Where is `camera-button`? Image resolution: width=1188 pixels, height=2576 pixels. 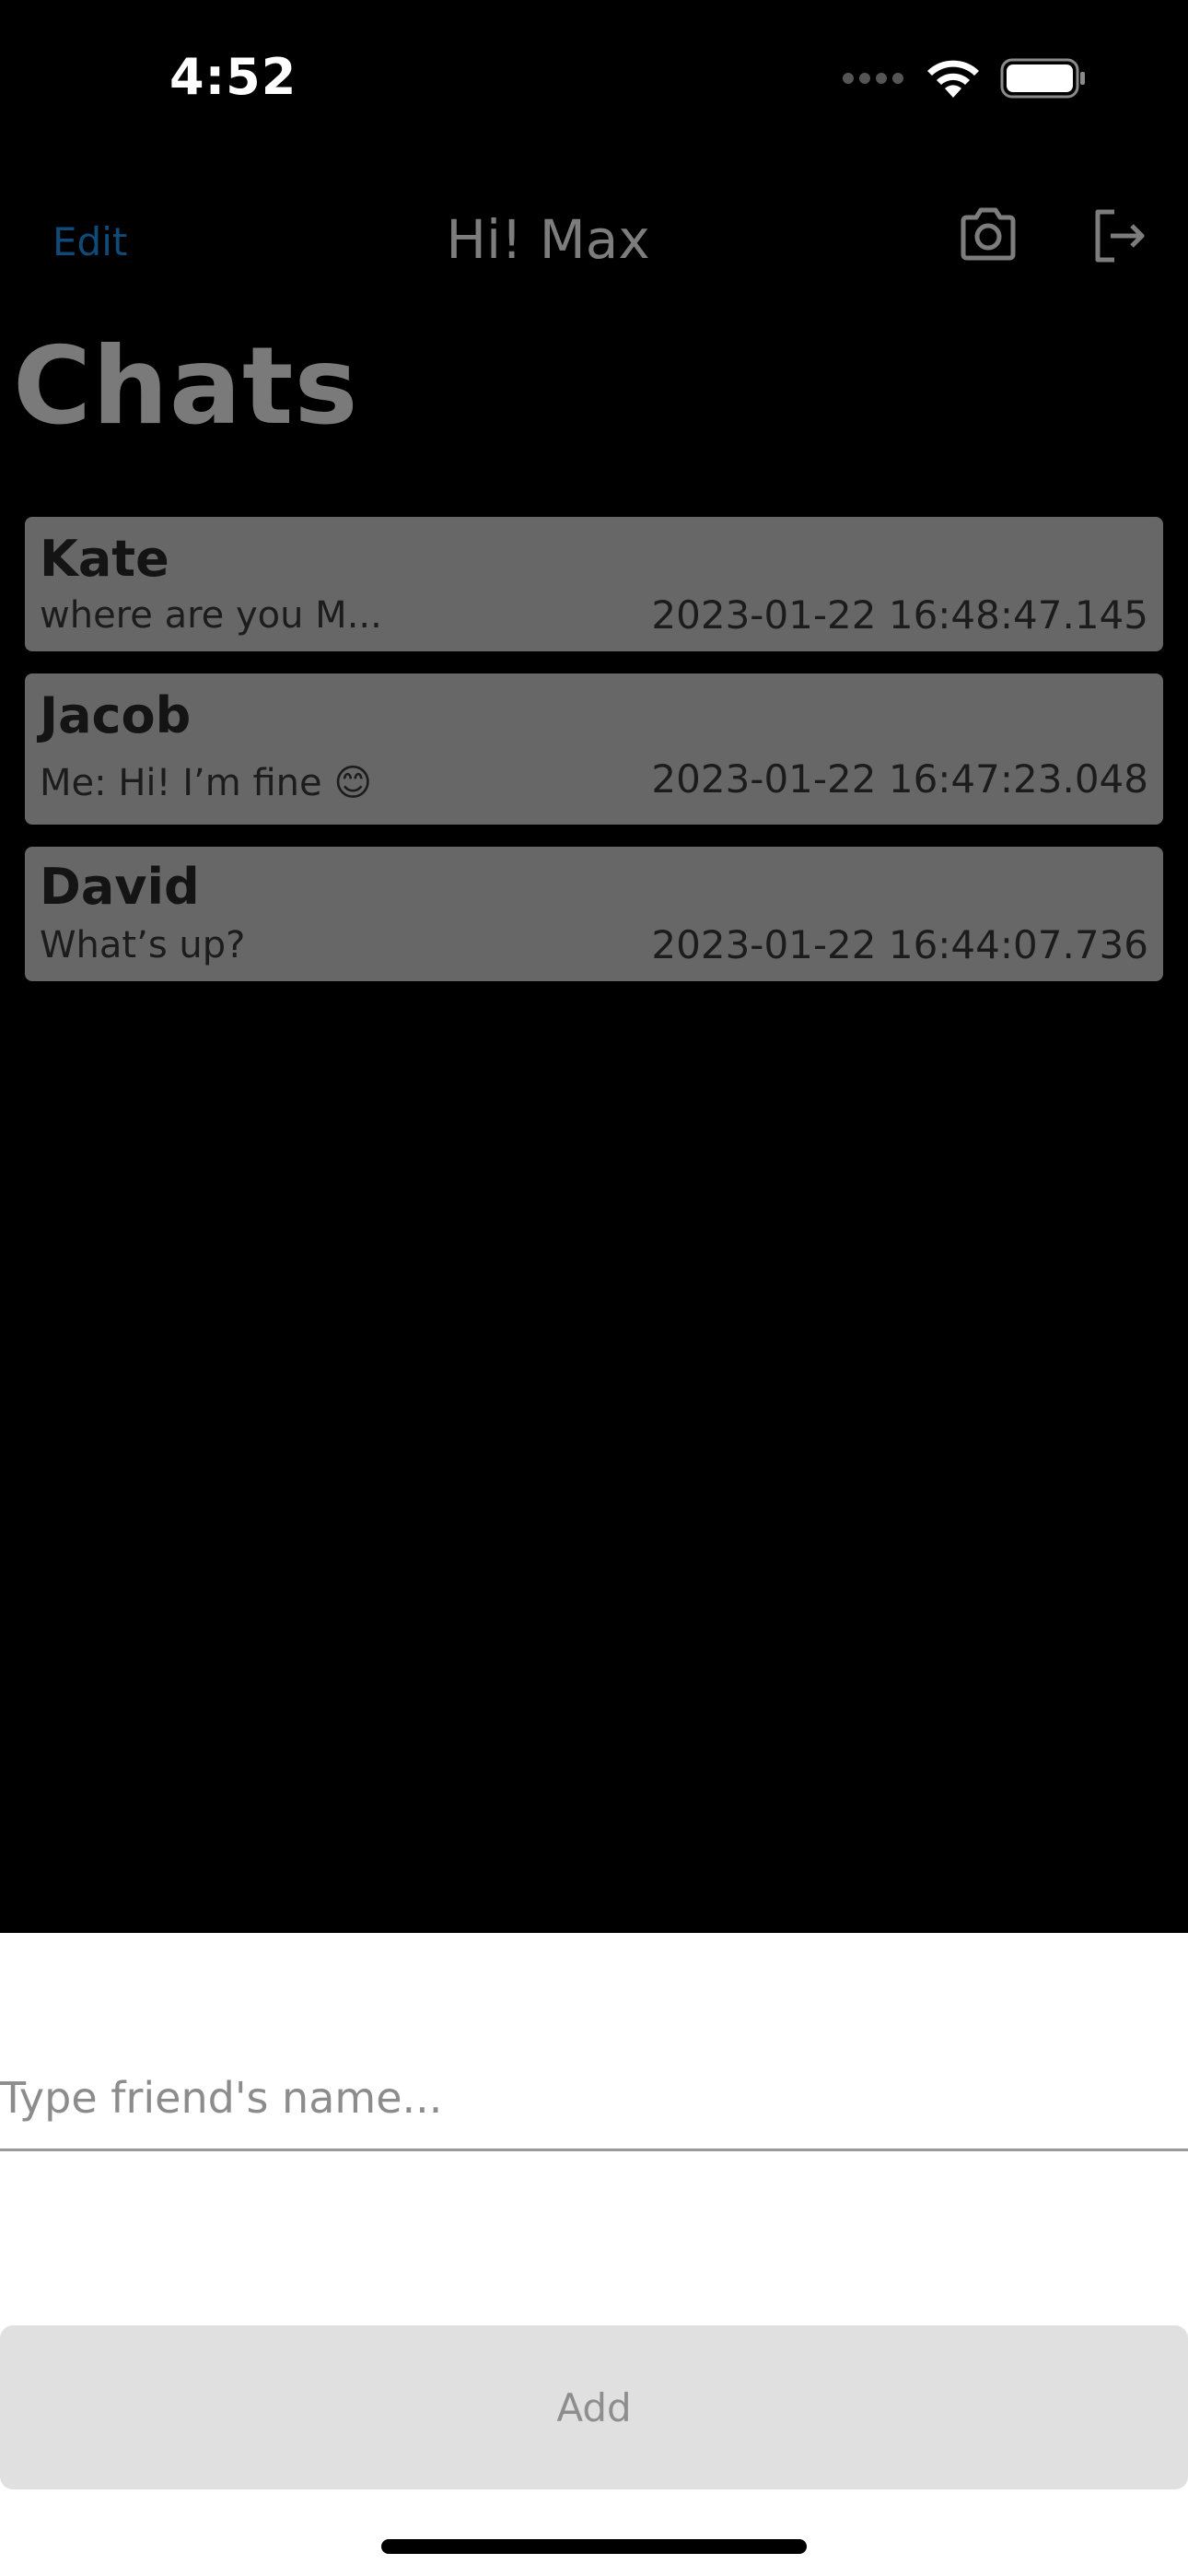 camera-button is located at coordinates (988, 234).